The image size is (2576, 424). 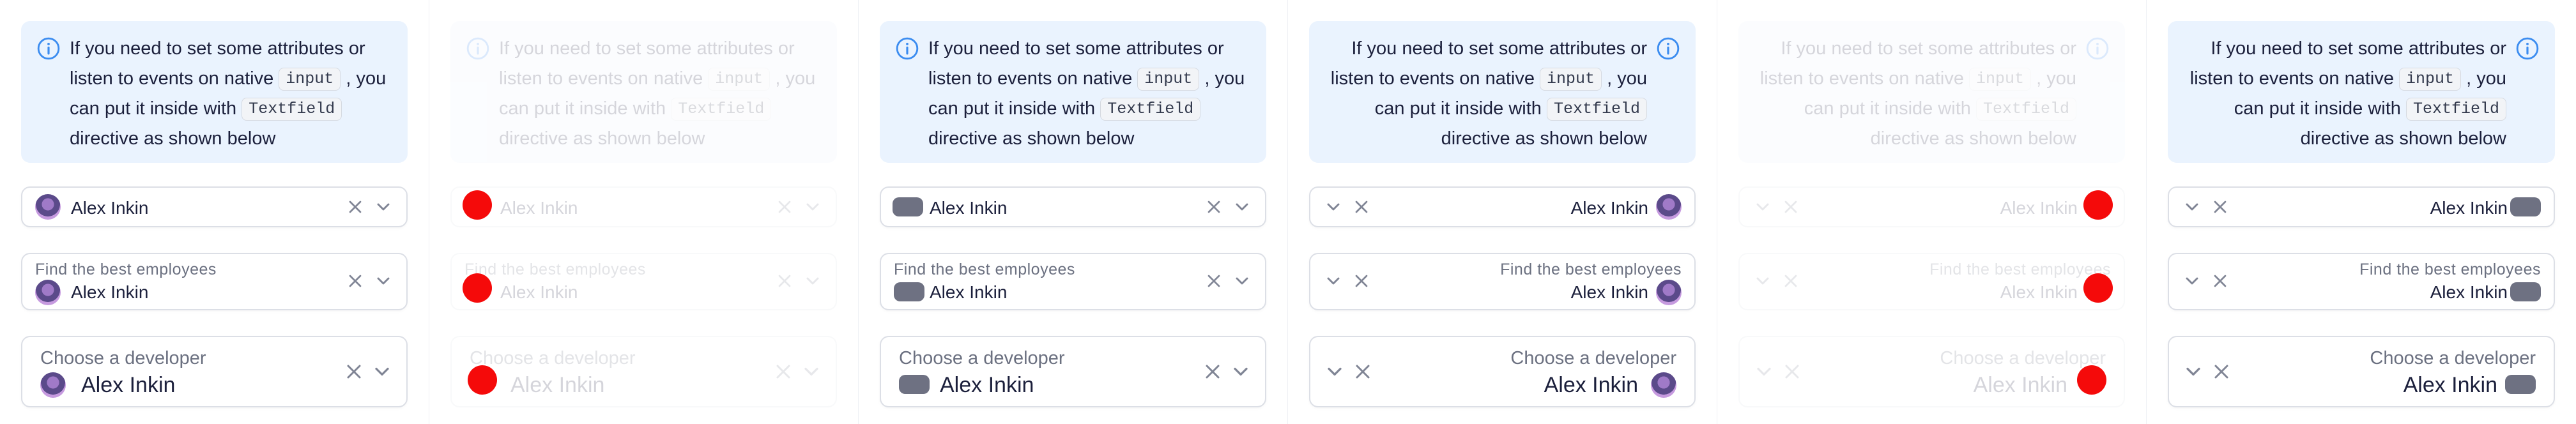 What do you see at coordinates (2056, 78) in the screenshot?
I see `notification-line: , you` at bounding box center [2056, 78].